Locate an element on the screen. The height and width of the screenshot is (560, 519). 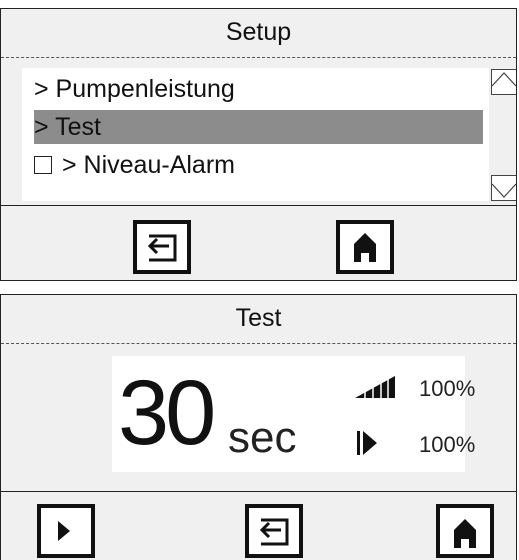
scroll-up-button is located at coordinates (503, 82).